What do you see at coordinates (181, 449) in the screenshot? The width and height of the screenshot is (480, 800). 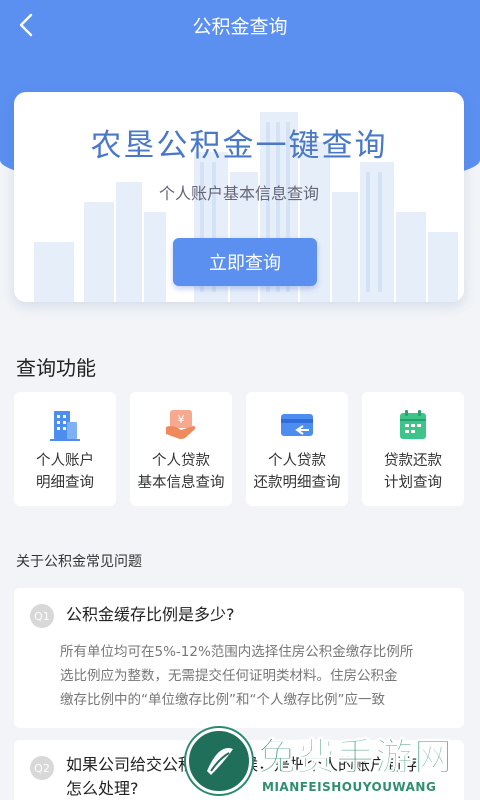 I see `function-loan-info: ¥ 个人贷款 基本信息查询` at bounding box center [181, 449].